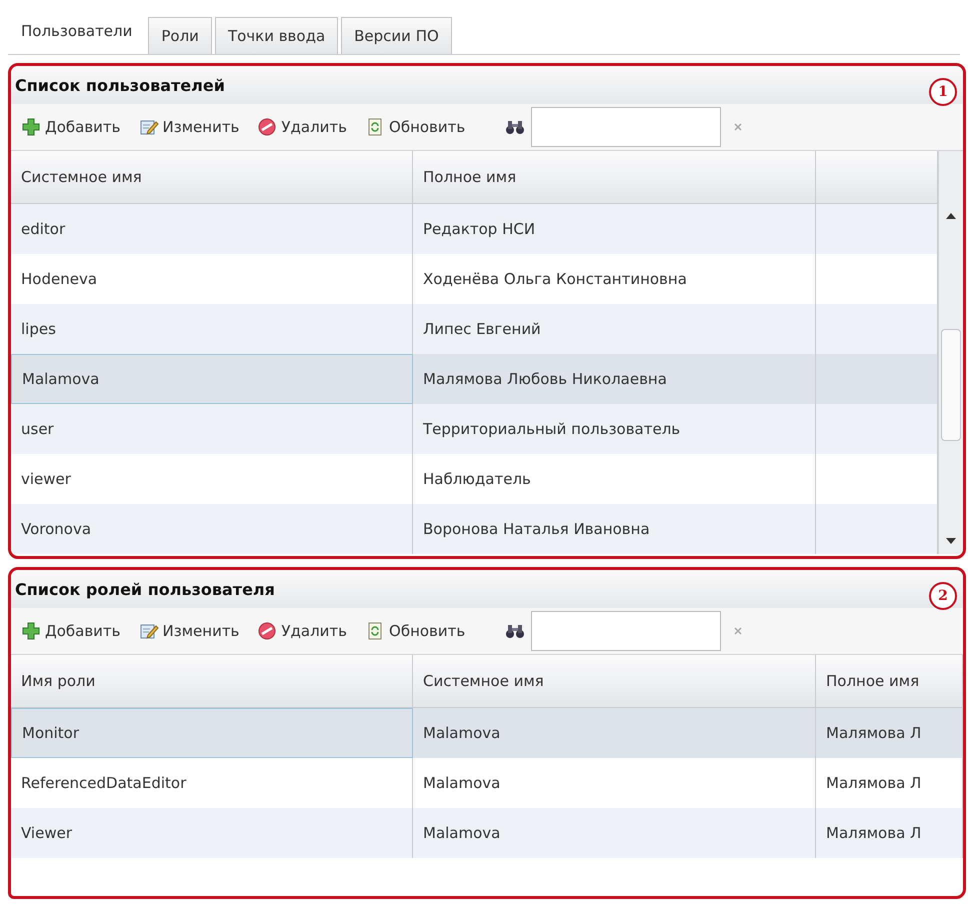 The image size is (968, 908). I want to click on table-cell: Воронова Наталья Ивановна, so click(536, 529).